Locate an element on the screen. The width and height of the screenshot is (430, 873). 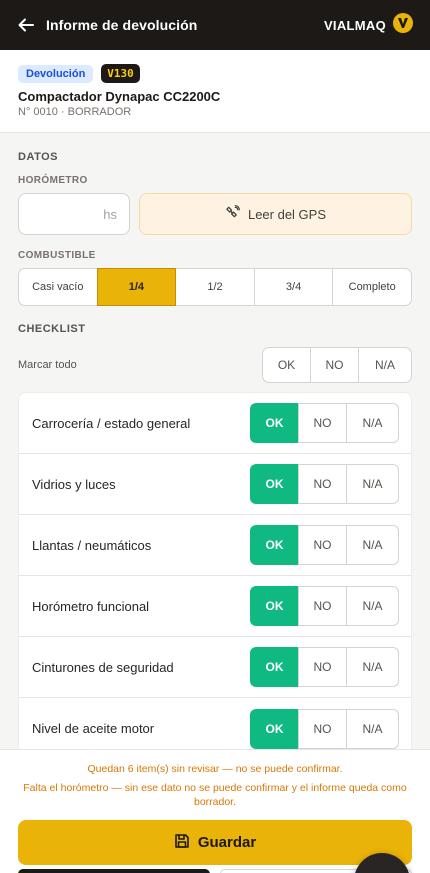
back-arrow-icon is located at coordinates (26, 25).